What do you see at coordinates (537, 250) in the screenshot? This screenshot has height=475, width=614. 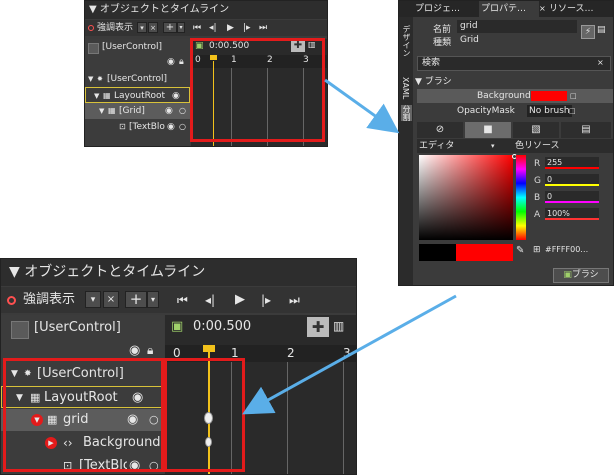 I see `color-resource-icon: ⊞` at bounding box center [537, 250].